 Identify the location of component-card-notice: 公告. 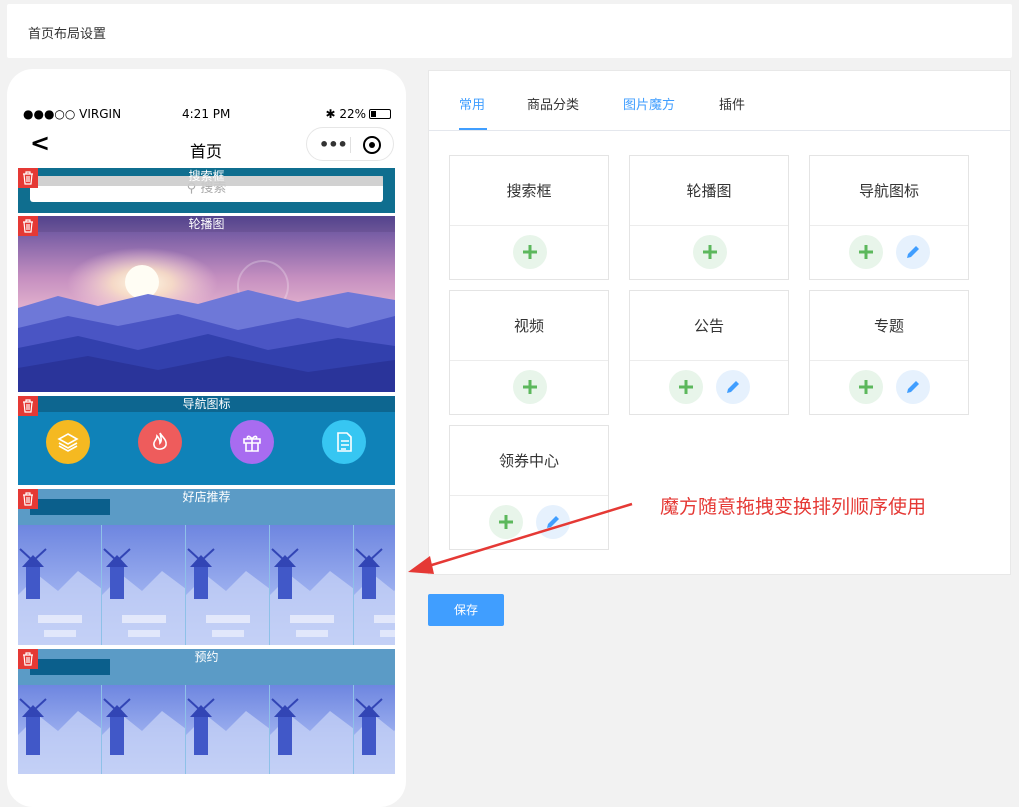
(709, 352).